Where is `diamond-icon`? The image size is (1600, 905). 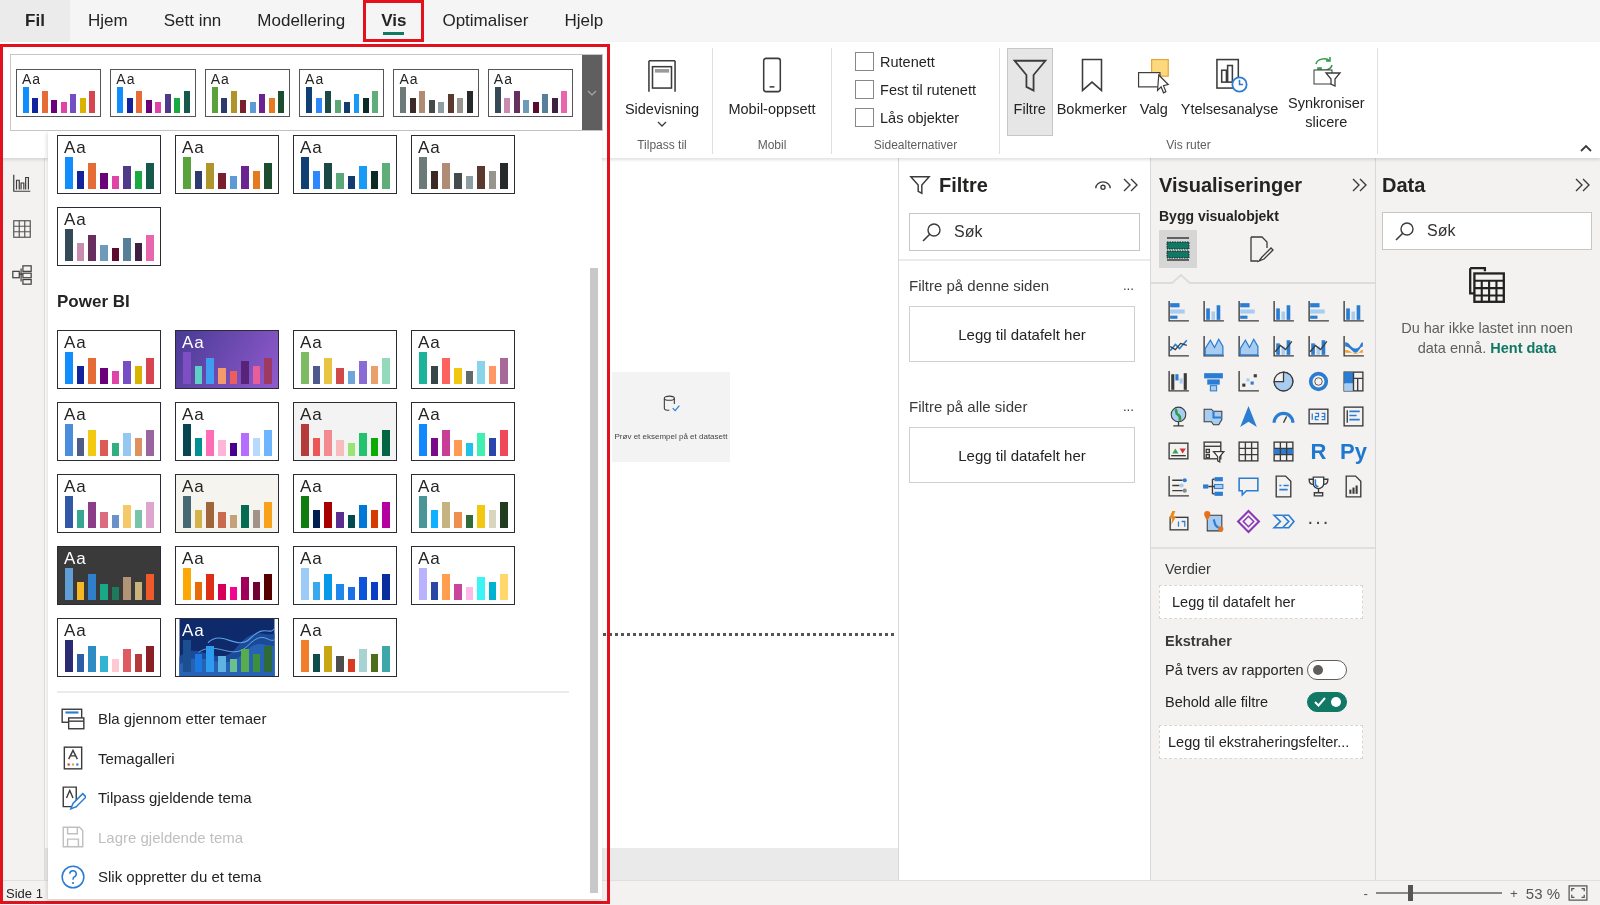
diamond-icon is located at coordinates (1248, 521).